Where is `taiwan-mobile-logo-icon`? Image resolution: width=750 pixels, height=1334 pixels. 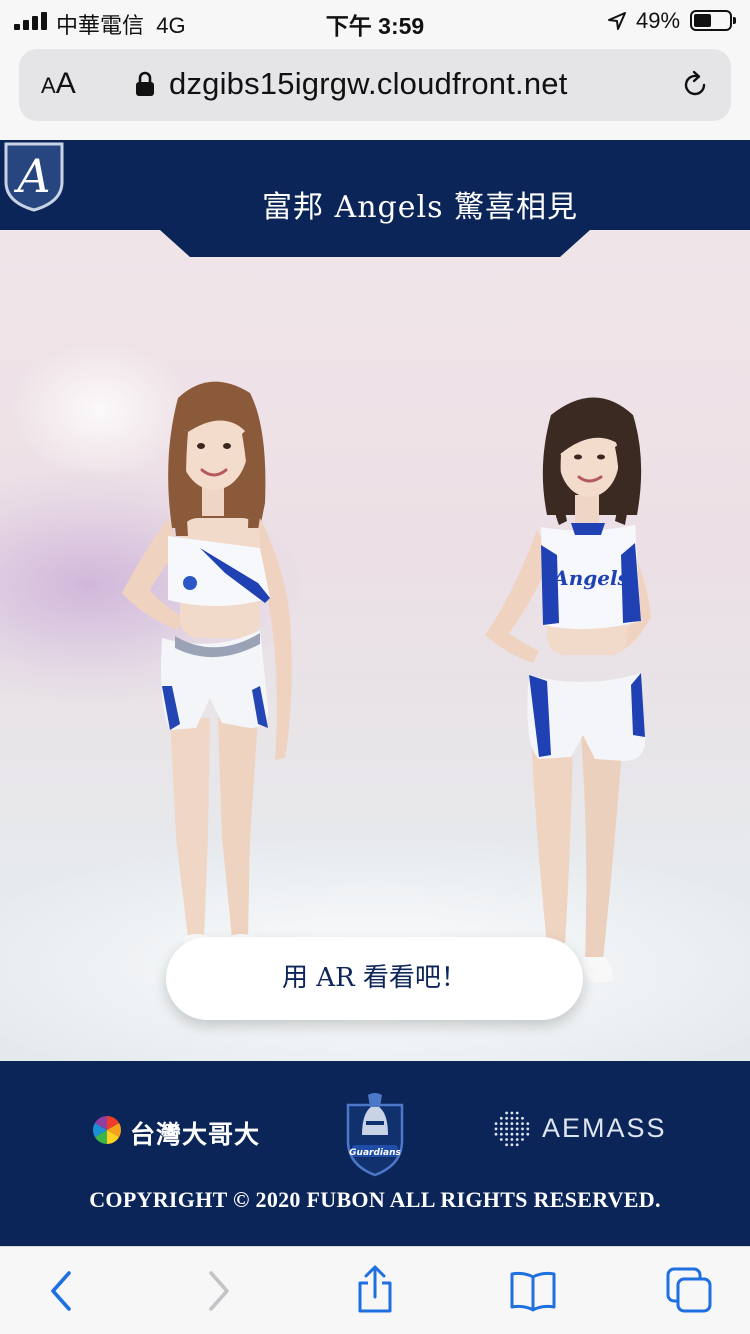 taiwan-mobile-logo-icon is located at coordinates (107, 1130).